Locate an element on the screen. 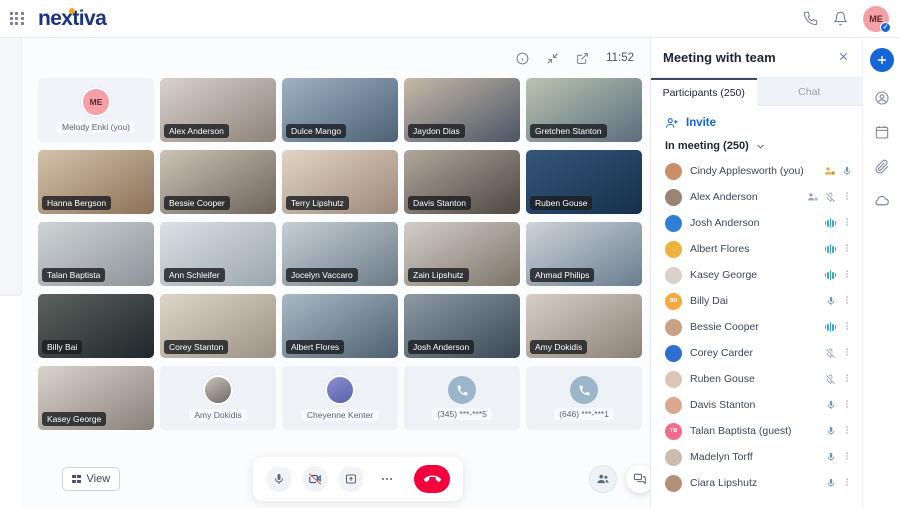 This screenshot has width=900, height=508. left-sidebar-collapsed is located at coordinates (11, 167).